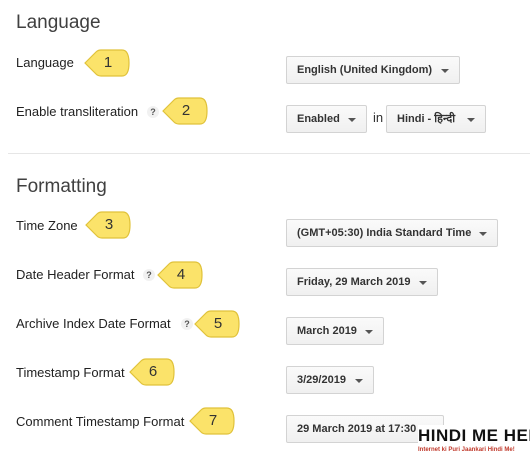 This screenshot has height=459, width=530. What do you see at coordinates (108, 225) in the screenshot?
I see `annotation-badge-3: 3` at bounding box center [108, 225].